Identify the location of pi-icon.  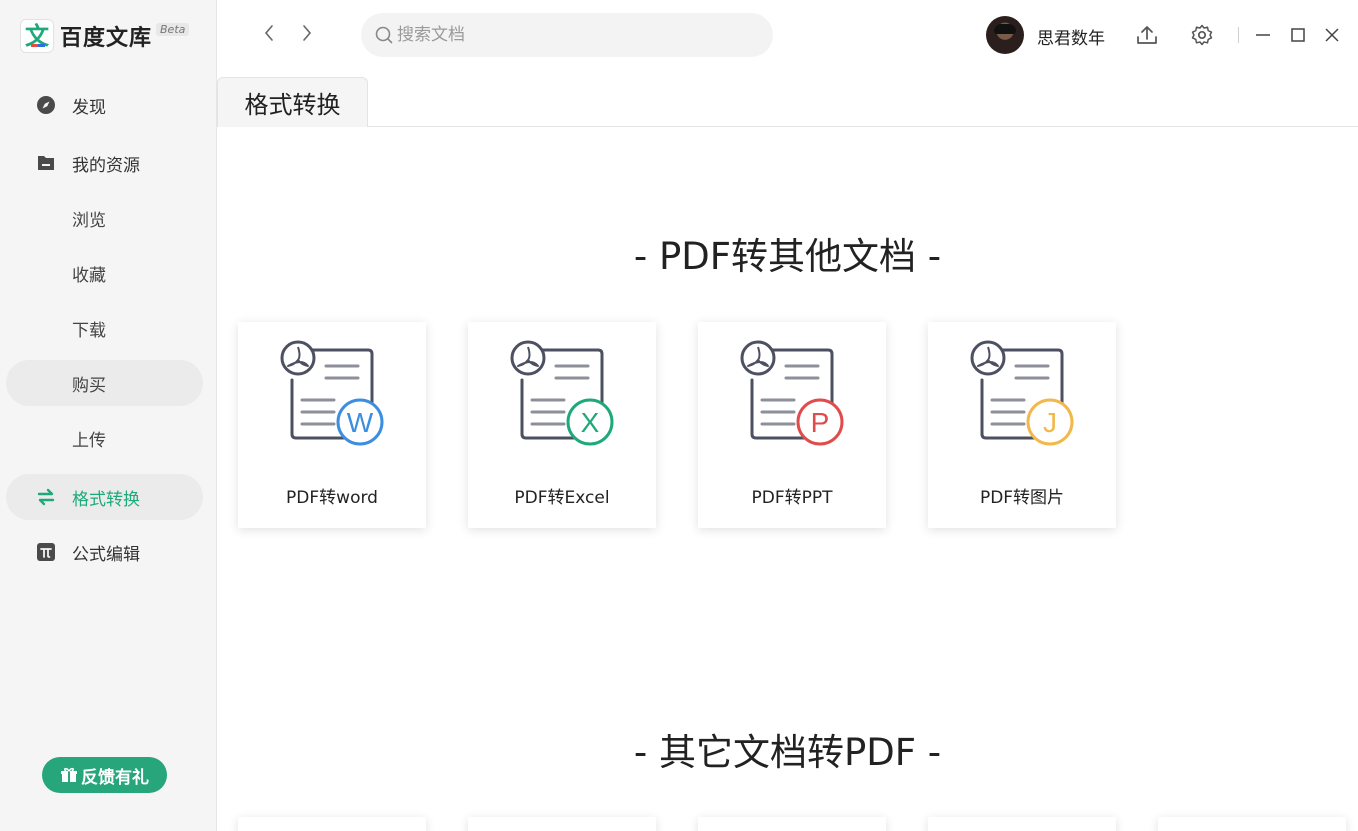
(46, 552).